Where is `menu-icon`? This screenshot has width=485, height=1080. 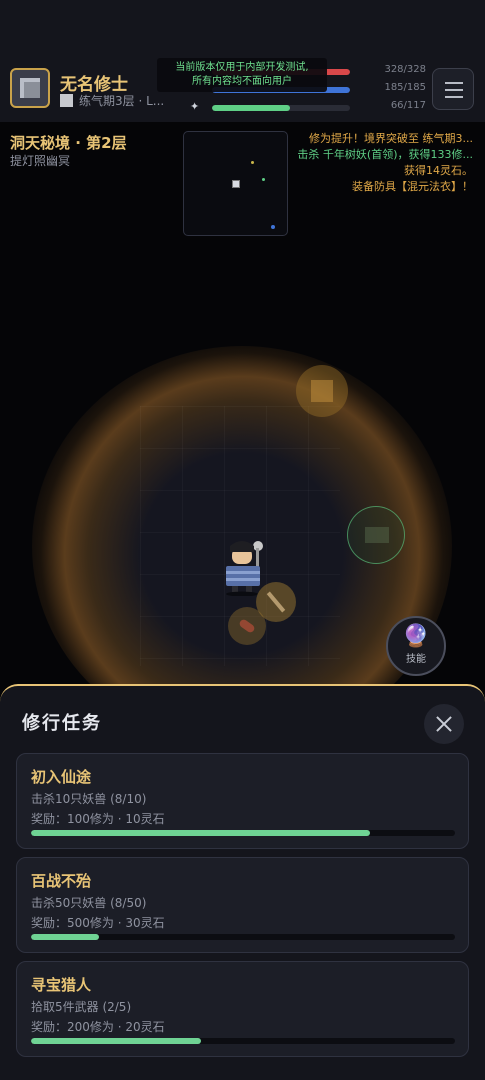 menu-icon is located at coordinates (454, 83).